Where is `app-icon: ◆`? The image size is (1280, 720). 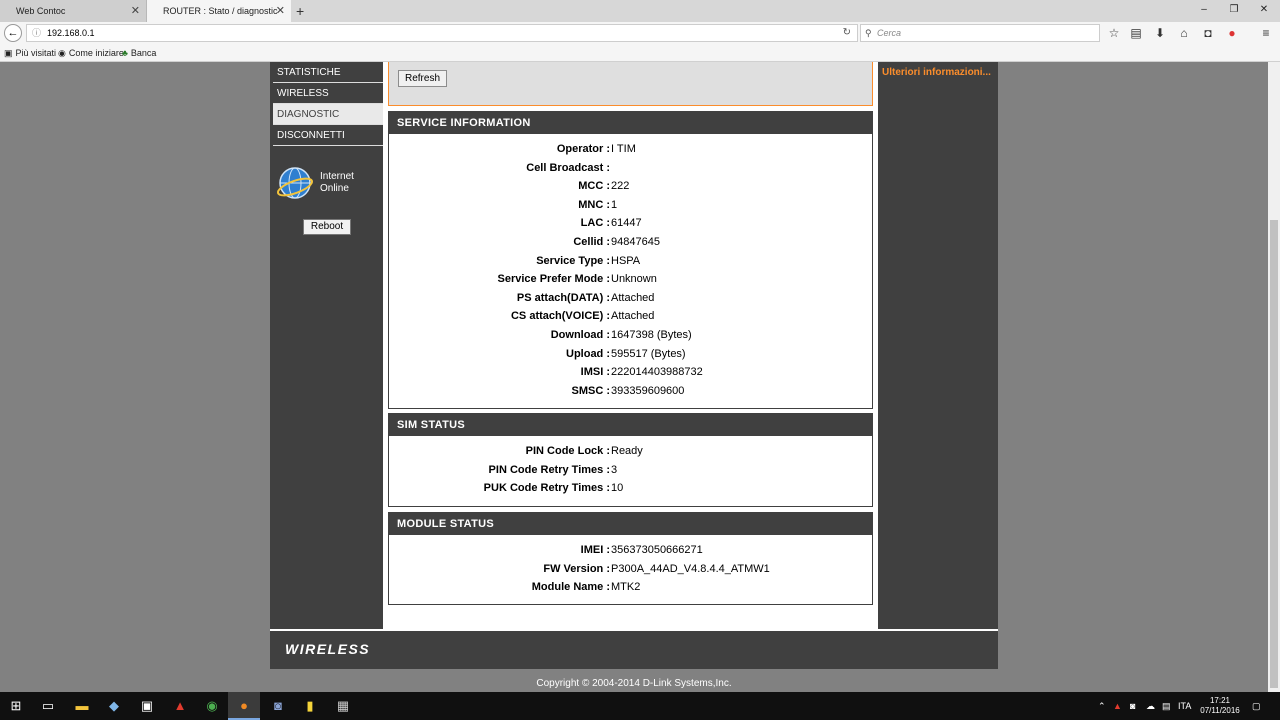 app-icon: ◆ is located at coordinates (114, 706).